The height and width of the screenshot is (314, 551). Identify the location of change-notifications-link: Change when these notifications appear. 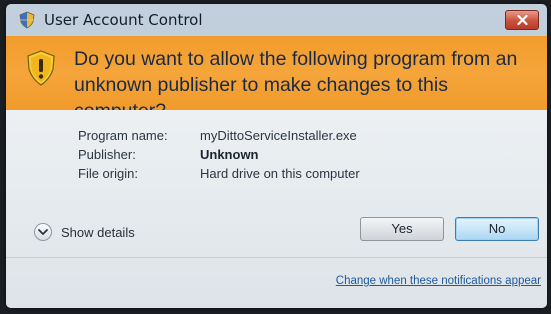
(438, 281).